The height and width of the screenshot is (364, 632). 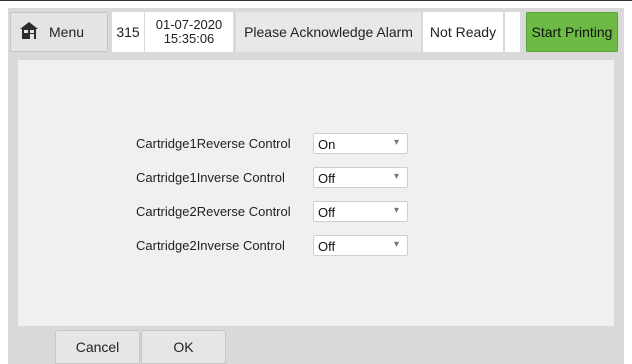 I want to click on setting-row: Cartridge2Reverse Control Off ▾, so click(x=316, y=212).